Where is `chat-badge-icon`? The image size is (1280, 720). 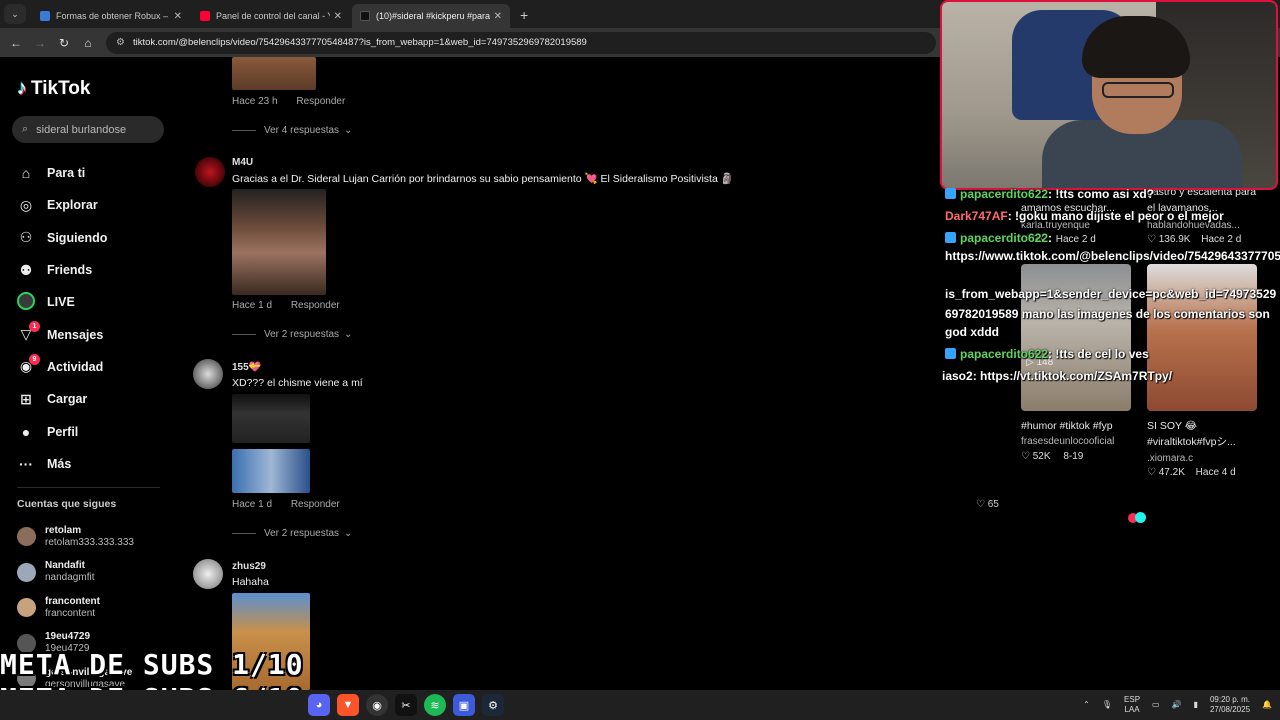
chat-badge-icon is located at coordinates (950, 193).